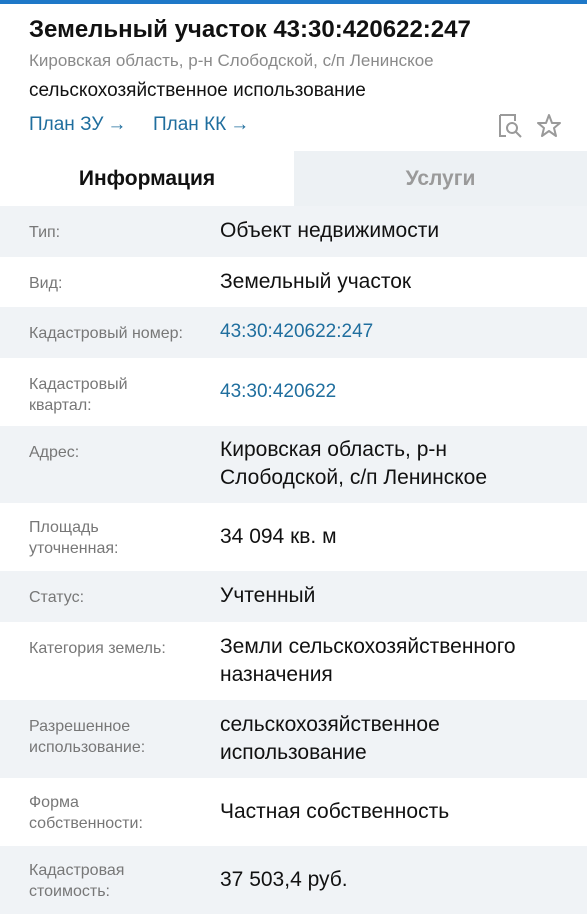 Image resolution: width=587 pixels, height=914 pixels. I want to click on row-label: Кадастровая стоимость:, so click(77, 881).